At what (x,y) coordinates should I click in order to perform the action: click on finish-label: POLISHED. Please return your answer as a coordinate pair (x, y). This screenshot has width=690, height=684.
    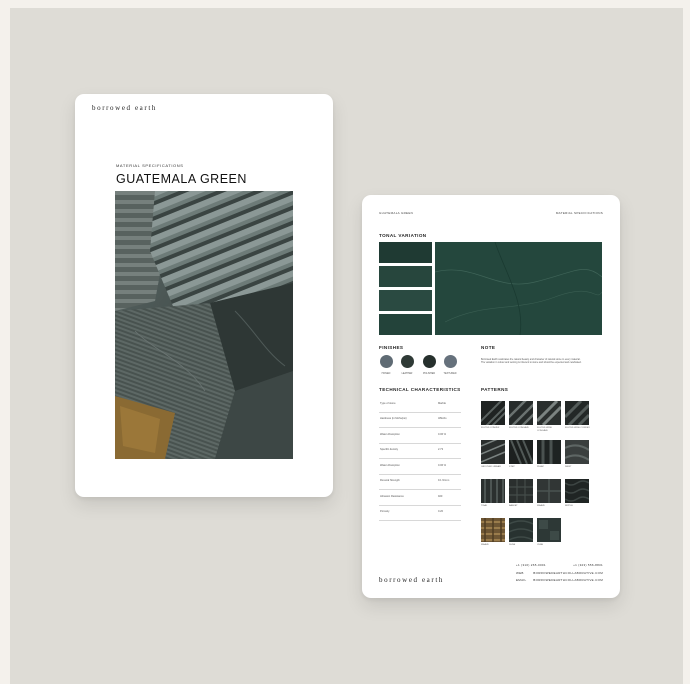
    Looking at the image, I should click on (429, 373).